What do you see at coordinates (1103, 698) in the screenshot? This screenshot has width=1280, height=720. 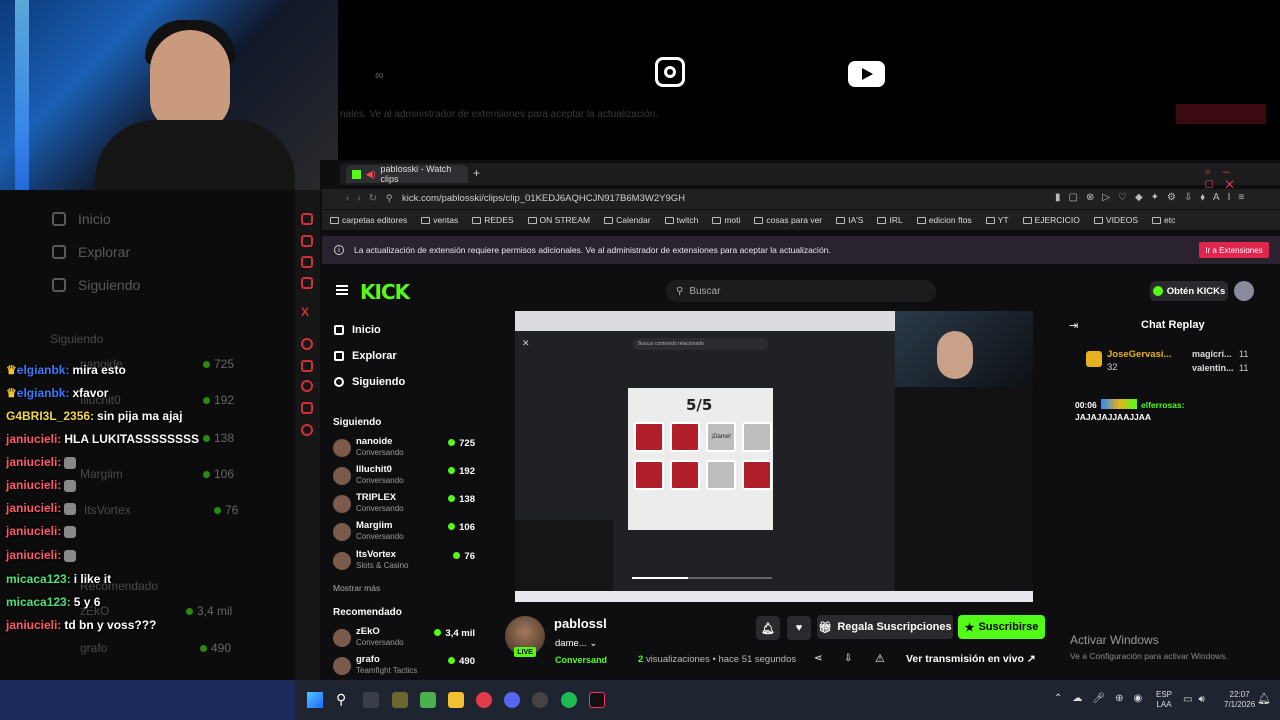 I see `tray-icons: ⌃☁🎤︎⊕◉` at bounding box center [1103, 698].